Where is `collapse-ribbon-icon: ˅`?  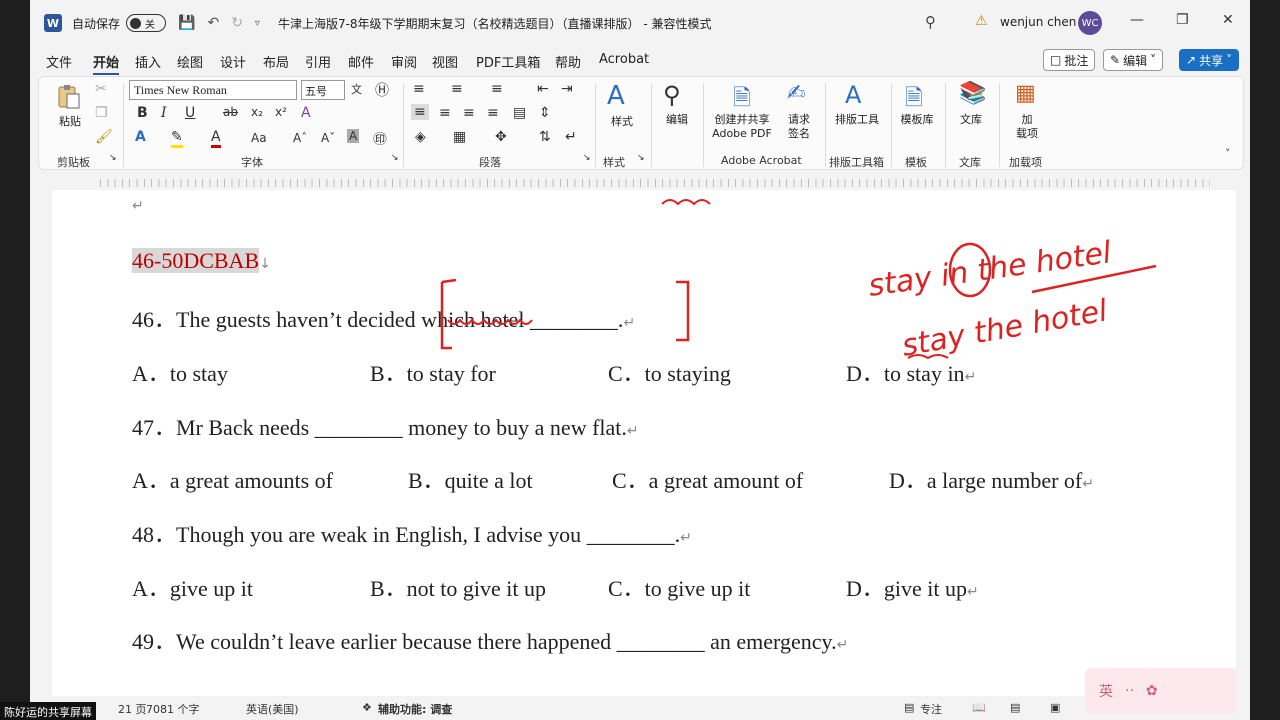 collapse-ribbon-icon: ˅ is located at coordinates (1228, 153).